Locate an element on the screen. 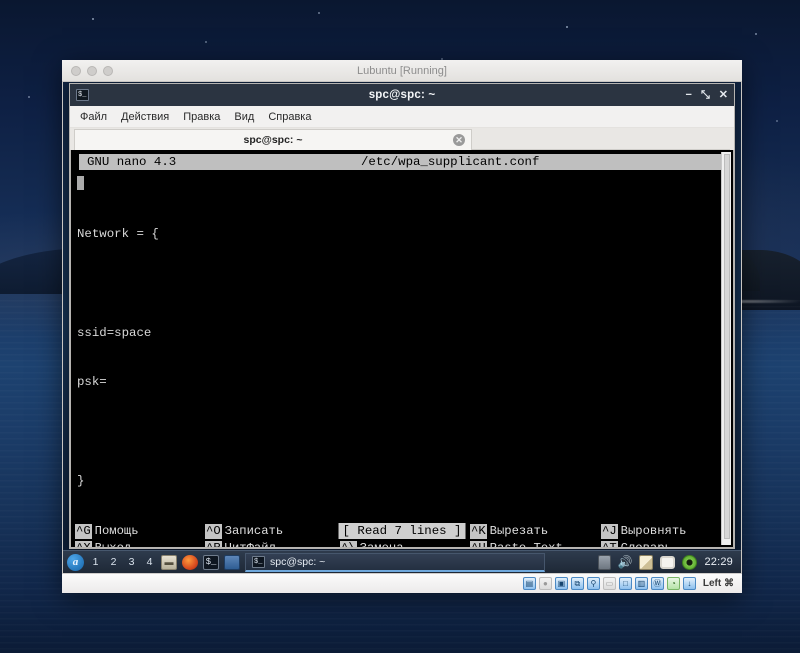  workspace-3: 3 is located at coordinates (131, 562).